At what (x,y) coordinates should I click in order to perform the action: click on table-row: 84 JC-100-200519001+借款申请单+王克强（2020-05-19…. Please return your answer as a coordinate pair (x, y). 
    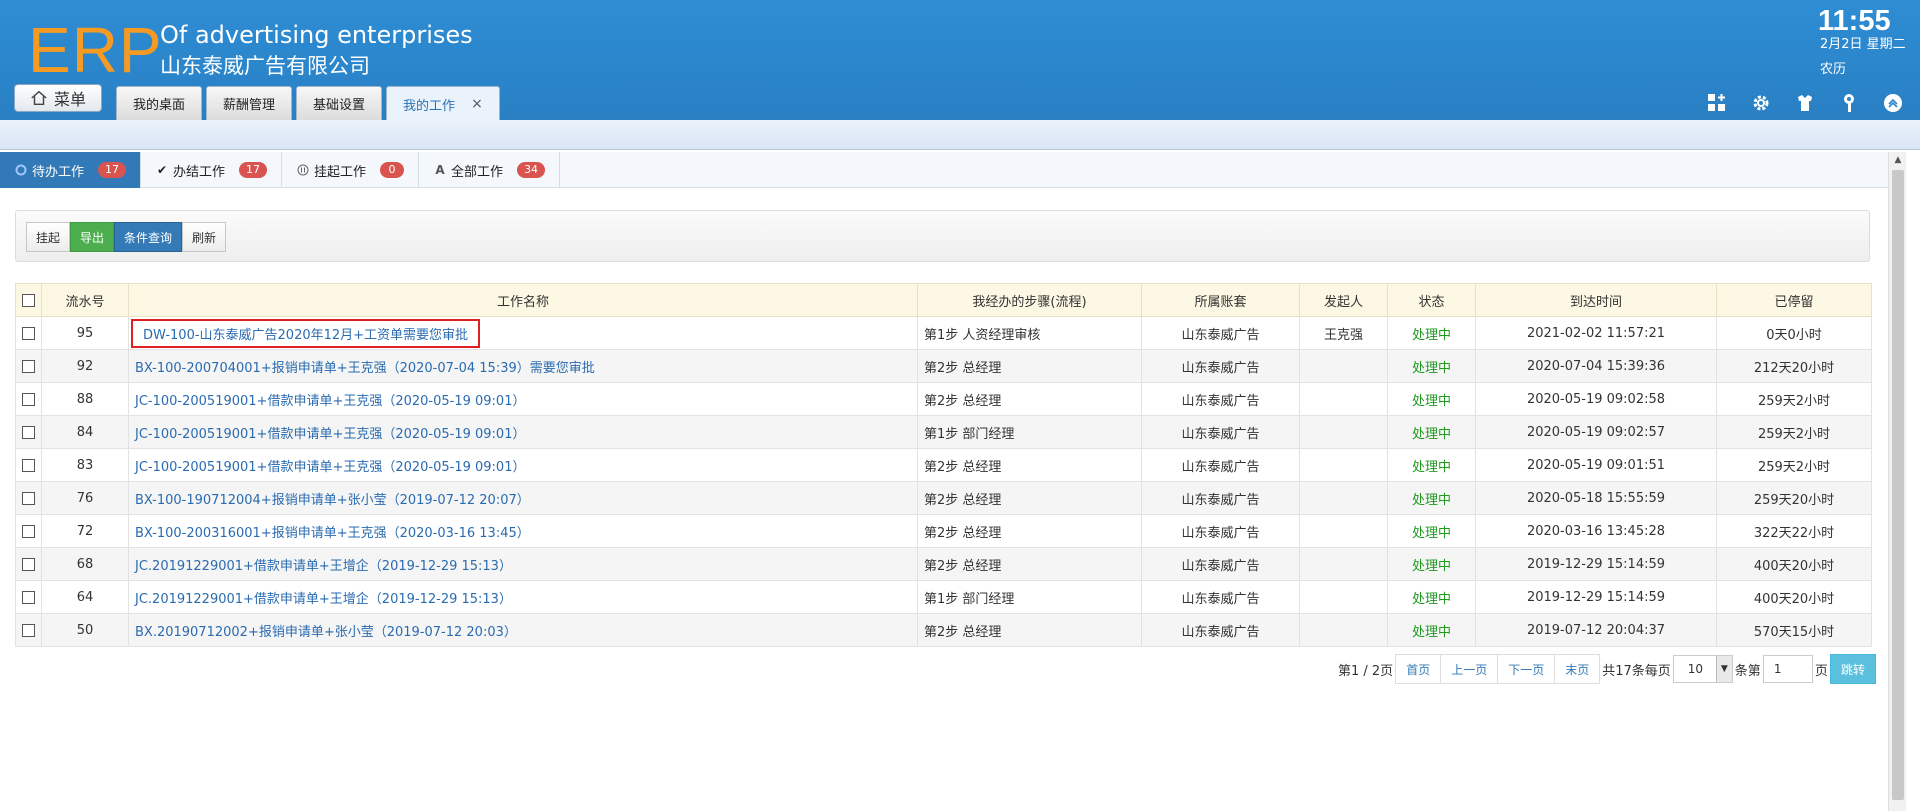
    Looking at the image, I should click on (943, 432).